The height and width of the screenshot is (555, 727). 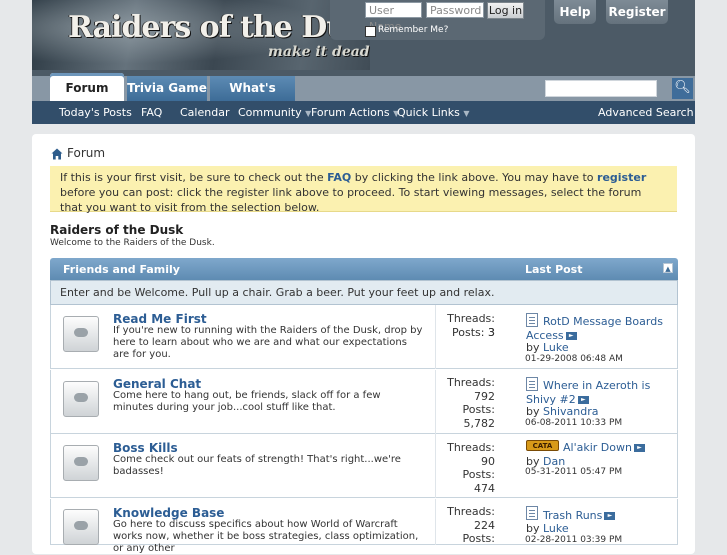 What do you see at coordinates (132, 243) in the screenshot?
I see `forum-welcome: Welcome to the Raiders of the Dusk.` at bounding box center [132, 243].